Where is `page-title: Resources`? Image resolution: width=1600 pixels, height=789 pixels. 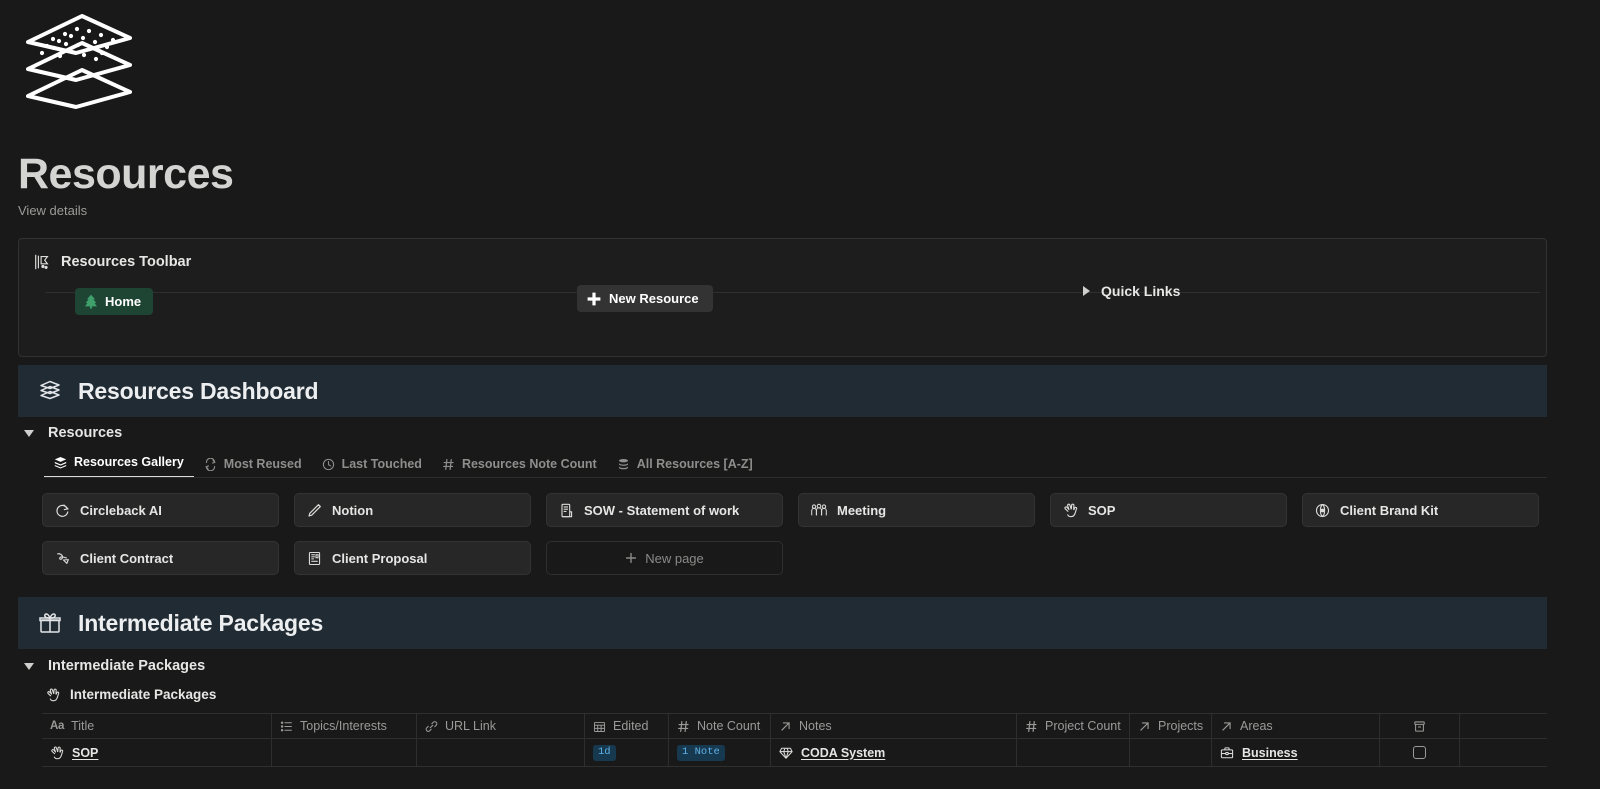 page-title: Resources is located at coordinates (126, 174).